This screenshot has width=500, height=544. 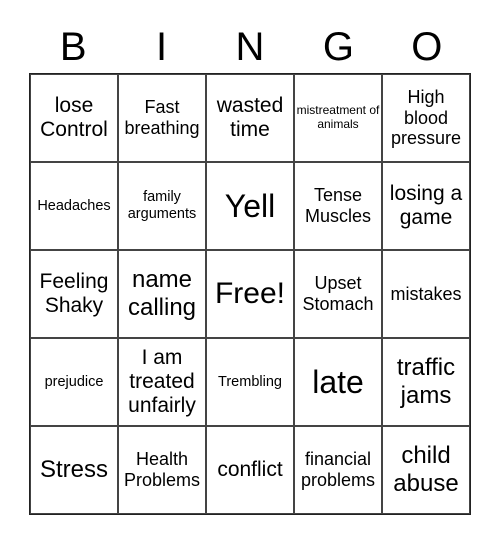 What do you see at coordinates (338, 47) in the screenshot?
I see `header-letter-g: G` at bounding box center [338, 47].